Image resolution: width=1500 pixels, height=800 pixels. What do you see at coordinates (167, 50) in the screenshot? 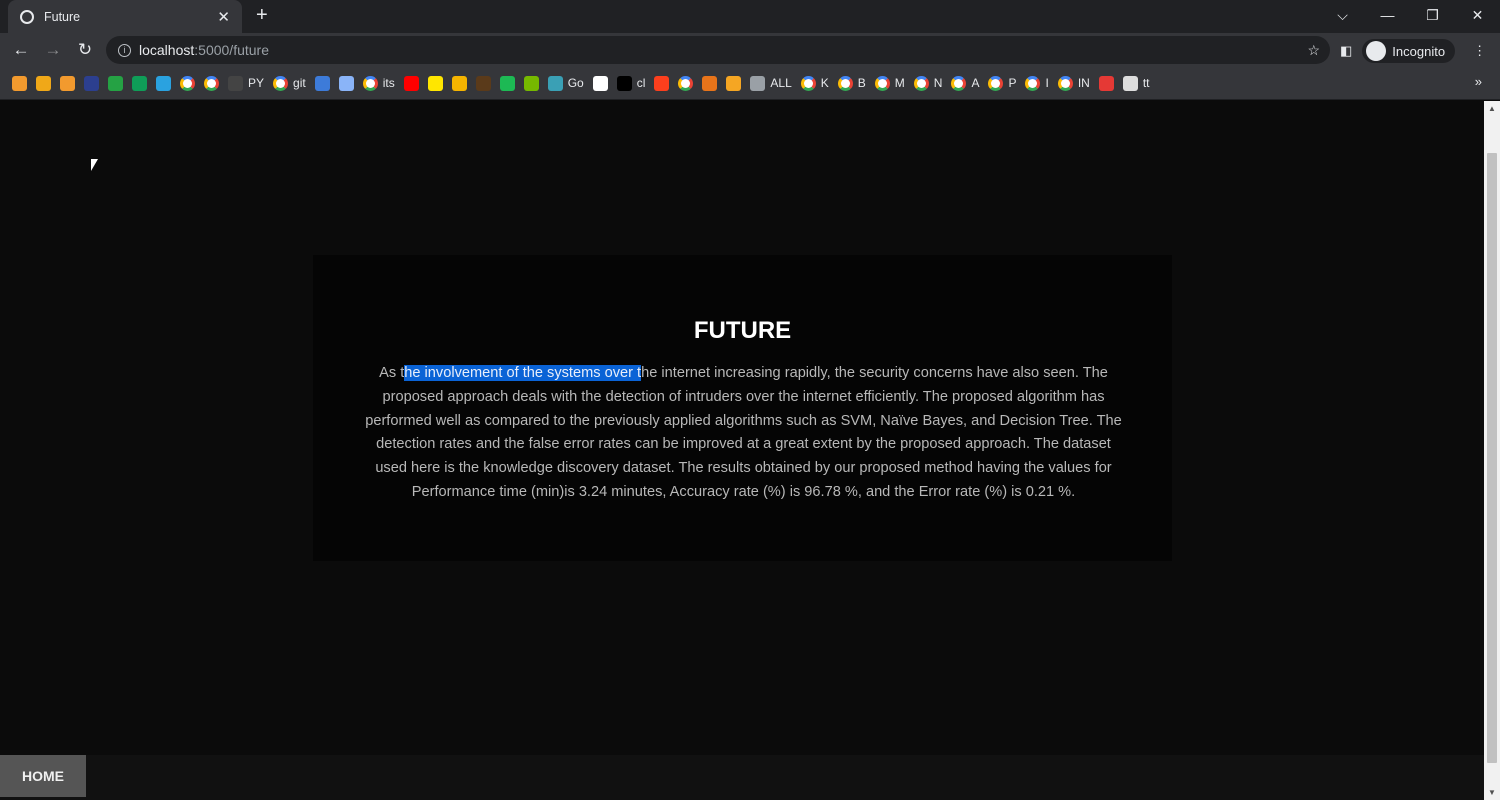
I see `url-host: localhost` at bounding box center [167, 50].